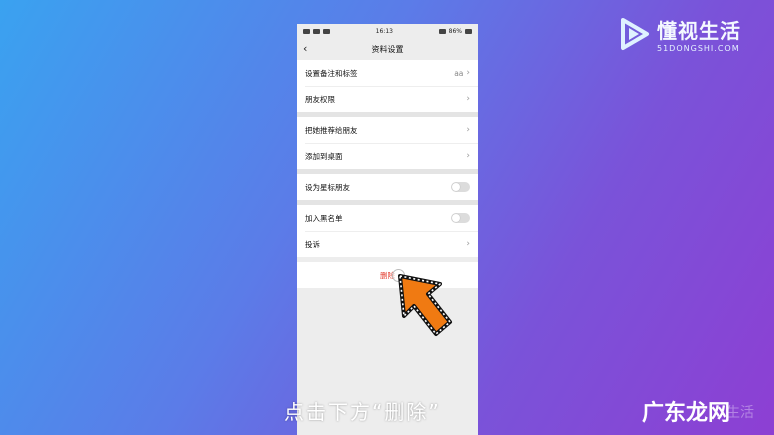 Image resolution: width=774 pixels, height=435 pixels. I want to click on alarm-icon, so click(442, 31).